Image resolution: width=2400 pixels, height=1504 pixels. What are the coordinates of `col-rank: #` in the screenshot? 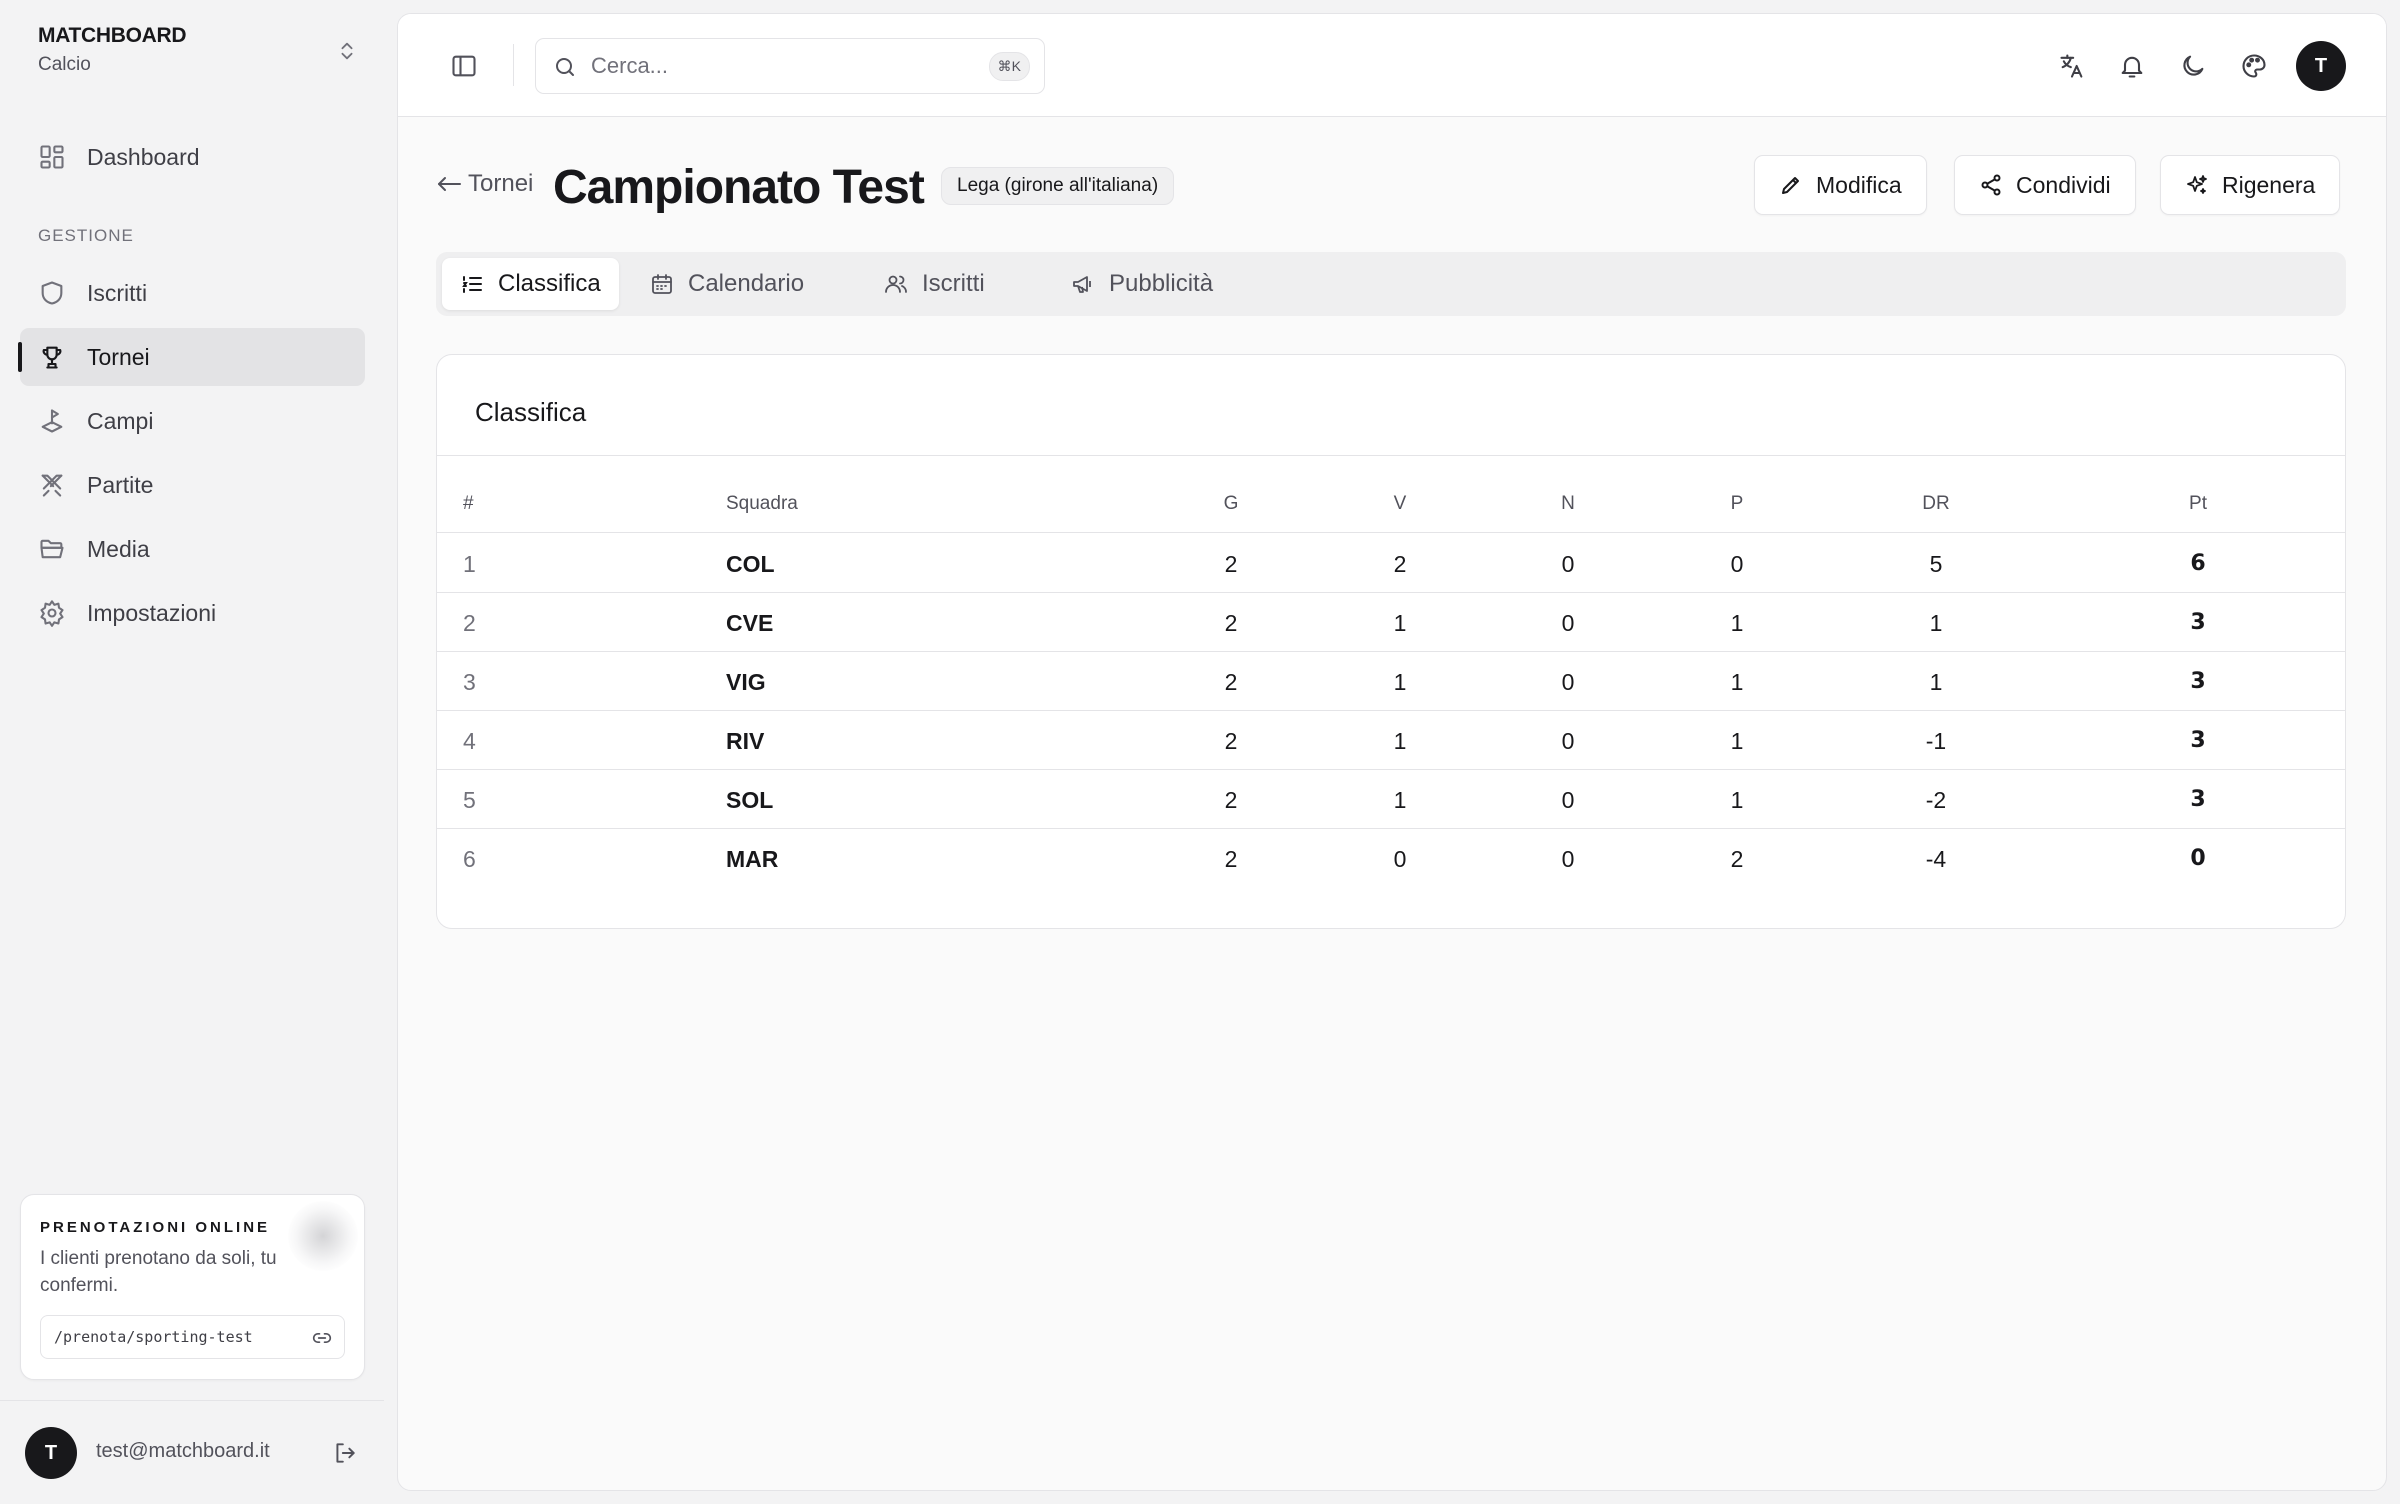 It's located at (468, 503).